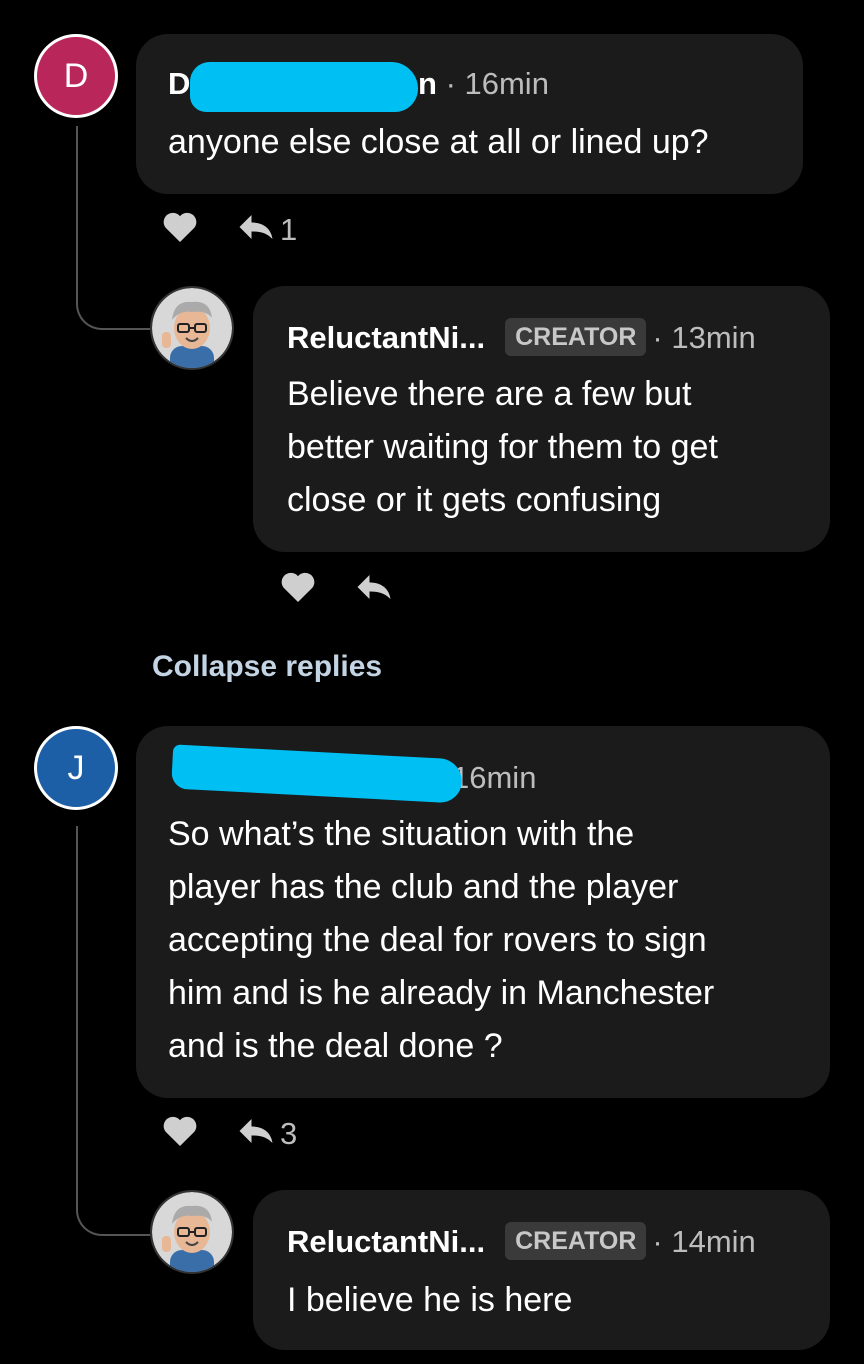 The image size is (864, 1364). What do you see at coordinates (423, 887) in the screenshot?
I see `text-line: player has the club and the player` at bounding box center [423, 887].